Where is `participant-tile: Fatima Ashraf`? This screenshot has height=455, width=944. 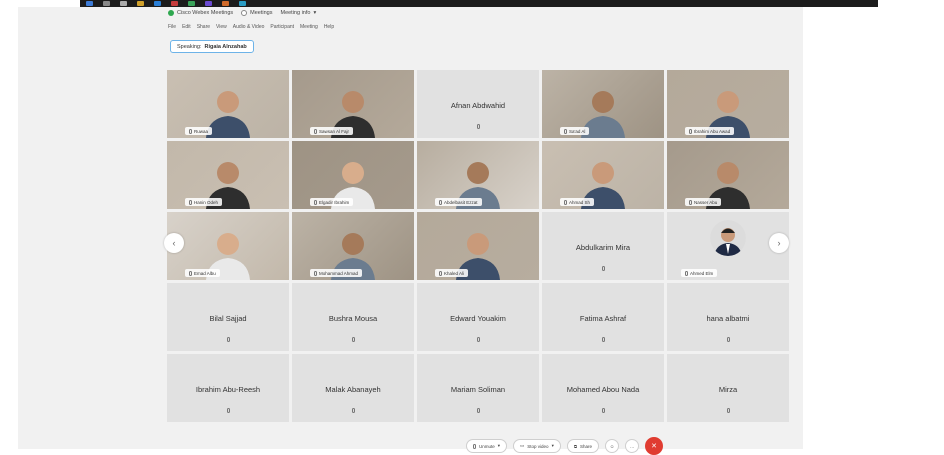
participant-tile: Fatima Ashraf is located at coordinates (603, 317).